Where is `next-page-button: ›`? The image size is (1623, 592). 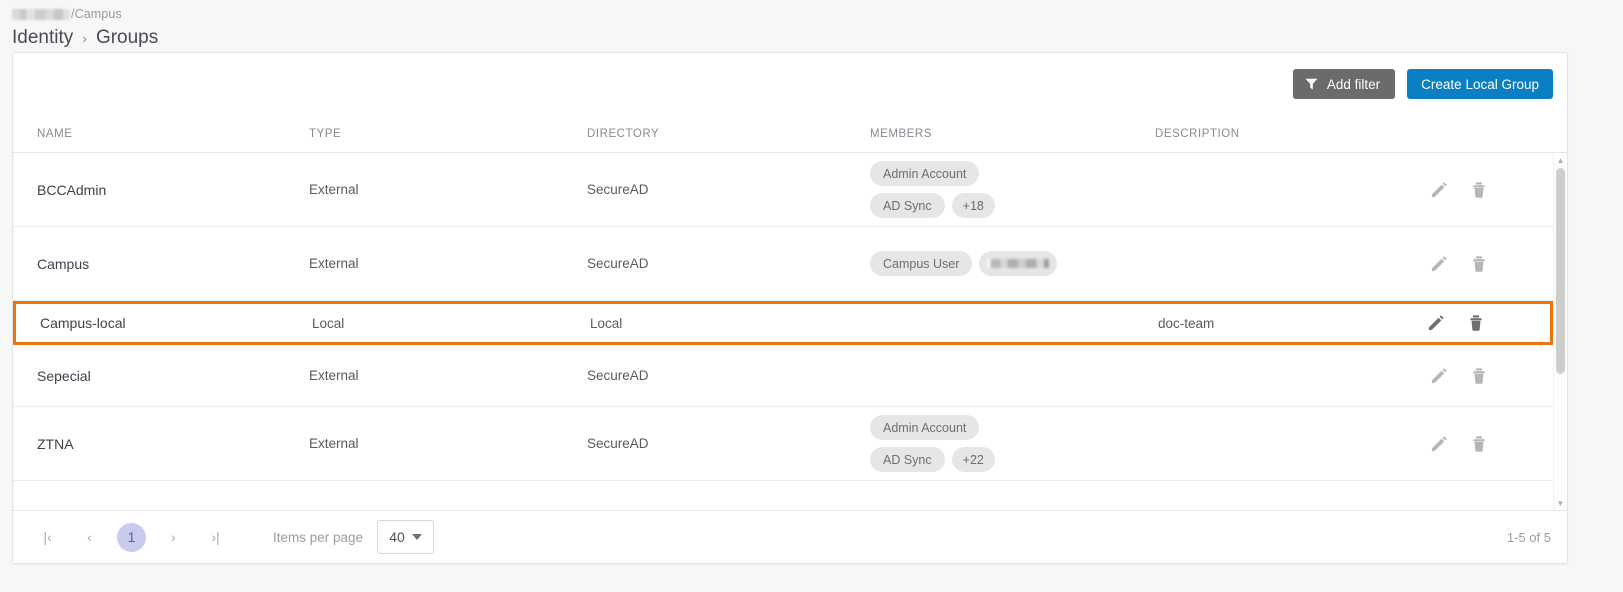 next-page-button: › is located at coordinates (173, 537).